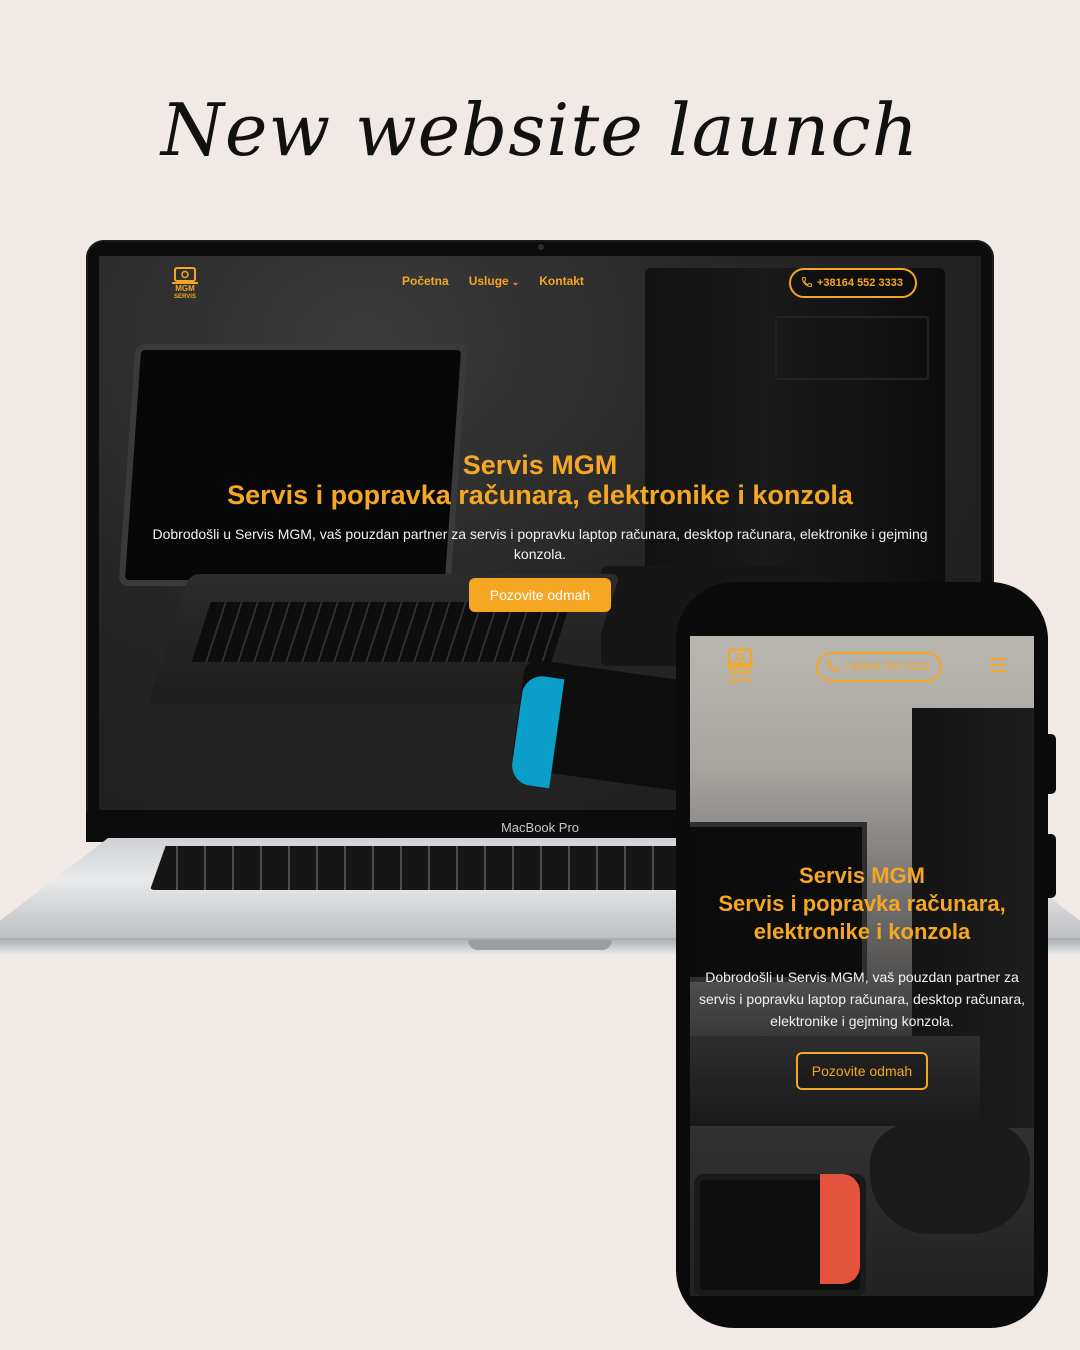 Image resolution: width=1080 pixels, height=1350 pixels. Describe the element at coordinates (950, 1179) in the screenshot. I see `gamepad-image` at that location.